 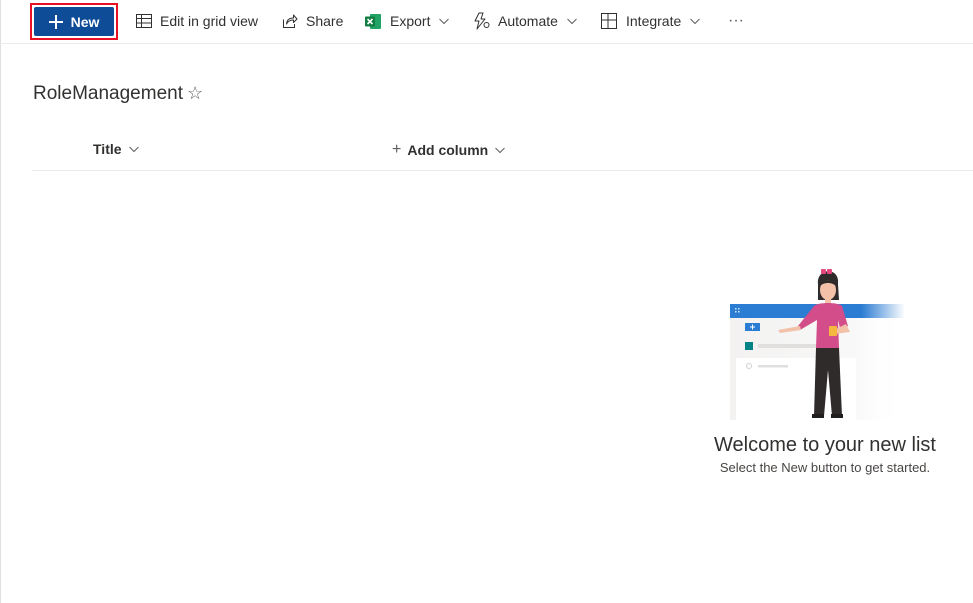 What do you see at coordinates (0, 301) in the screenshot?
I see `page-edge` at bounding box center [0, 301].